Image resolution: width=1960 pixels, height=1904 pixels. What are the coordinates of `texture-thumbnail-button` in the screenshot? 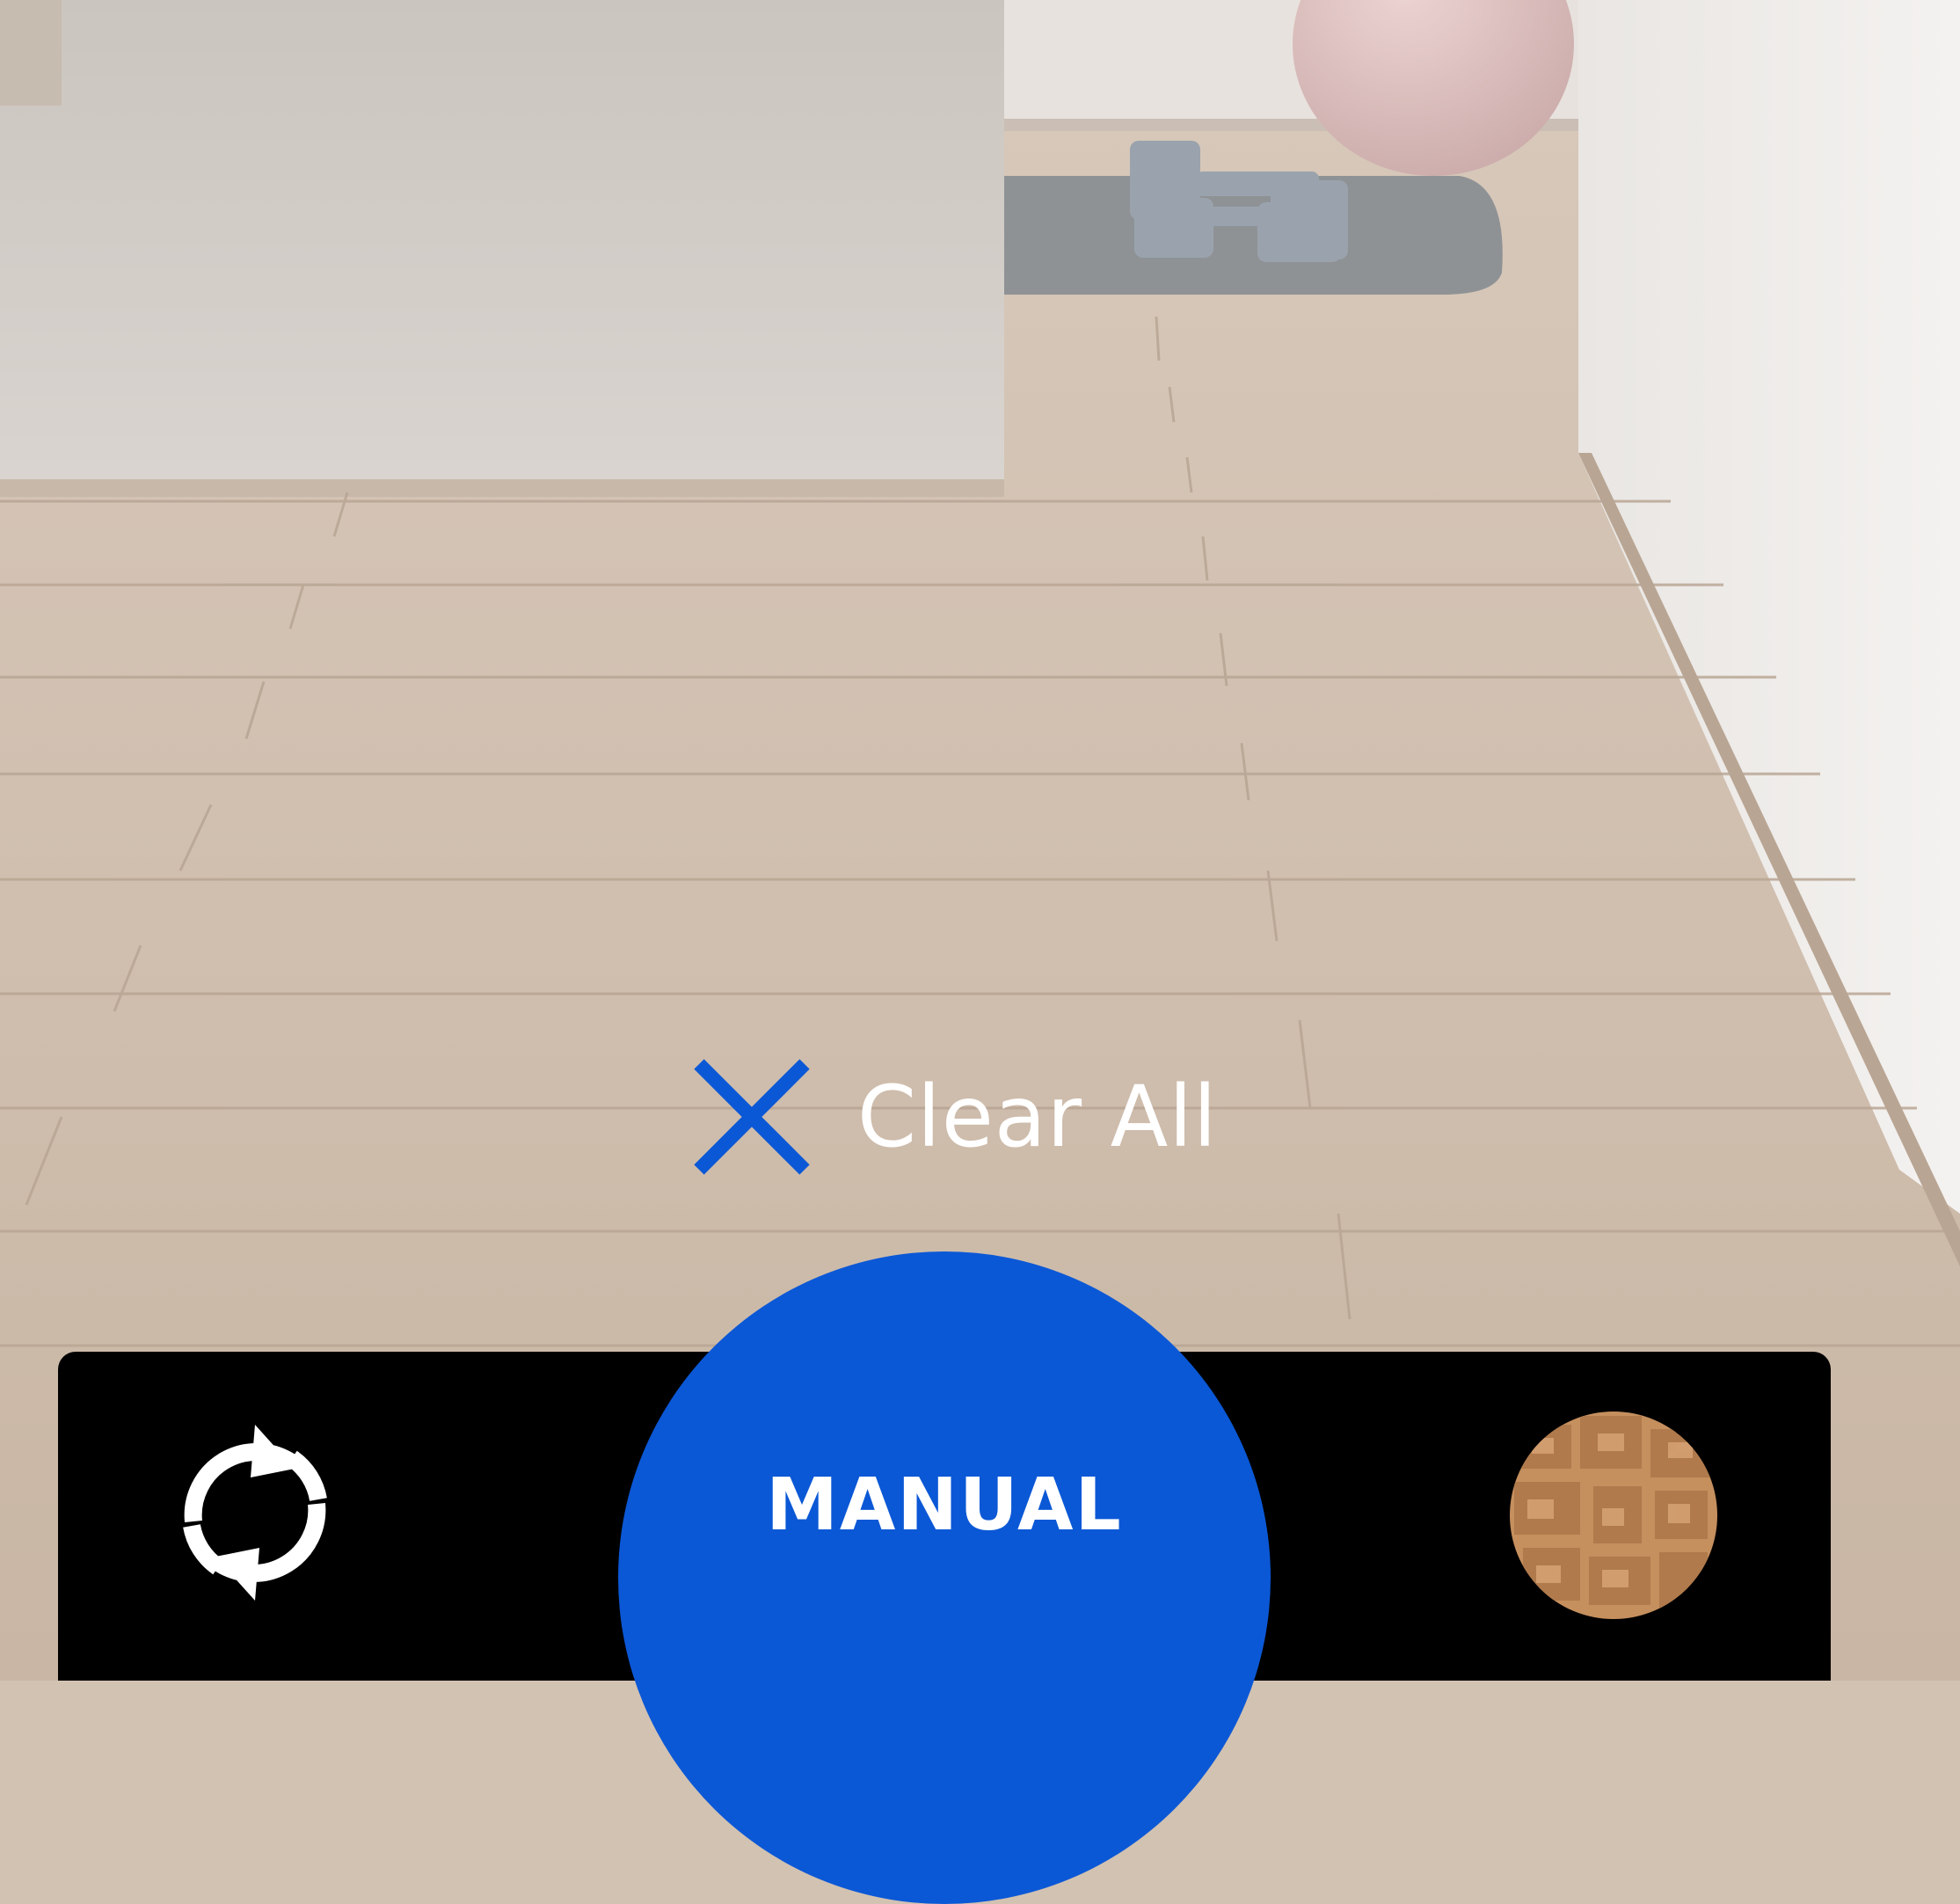 It's located at (1613, 1515).